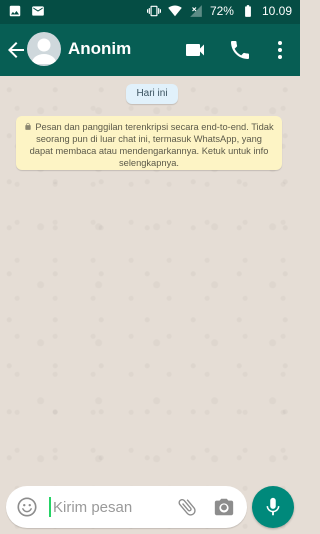 This screenshot has height=534, width=320. I want to click on avatar, so click(44, 49).